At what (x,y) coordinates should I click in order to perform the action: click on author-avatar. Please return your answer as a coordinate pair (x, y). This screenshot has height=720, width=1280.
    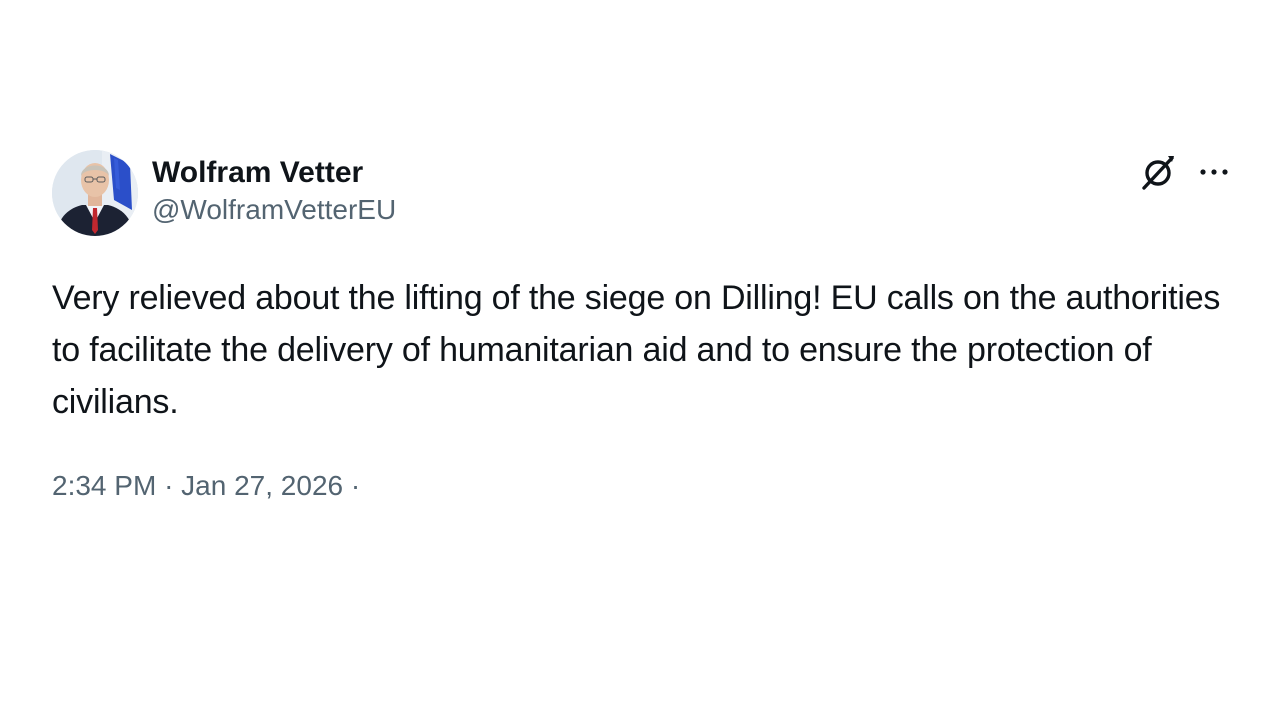
    Looking at the image, I should click on (95, 193).